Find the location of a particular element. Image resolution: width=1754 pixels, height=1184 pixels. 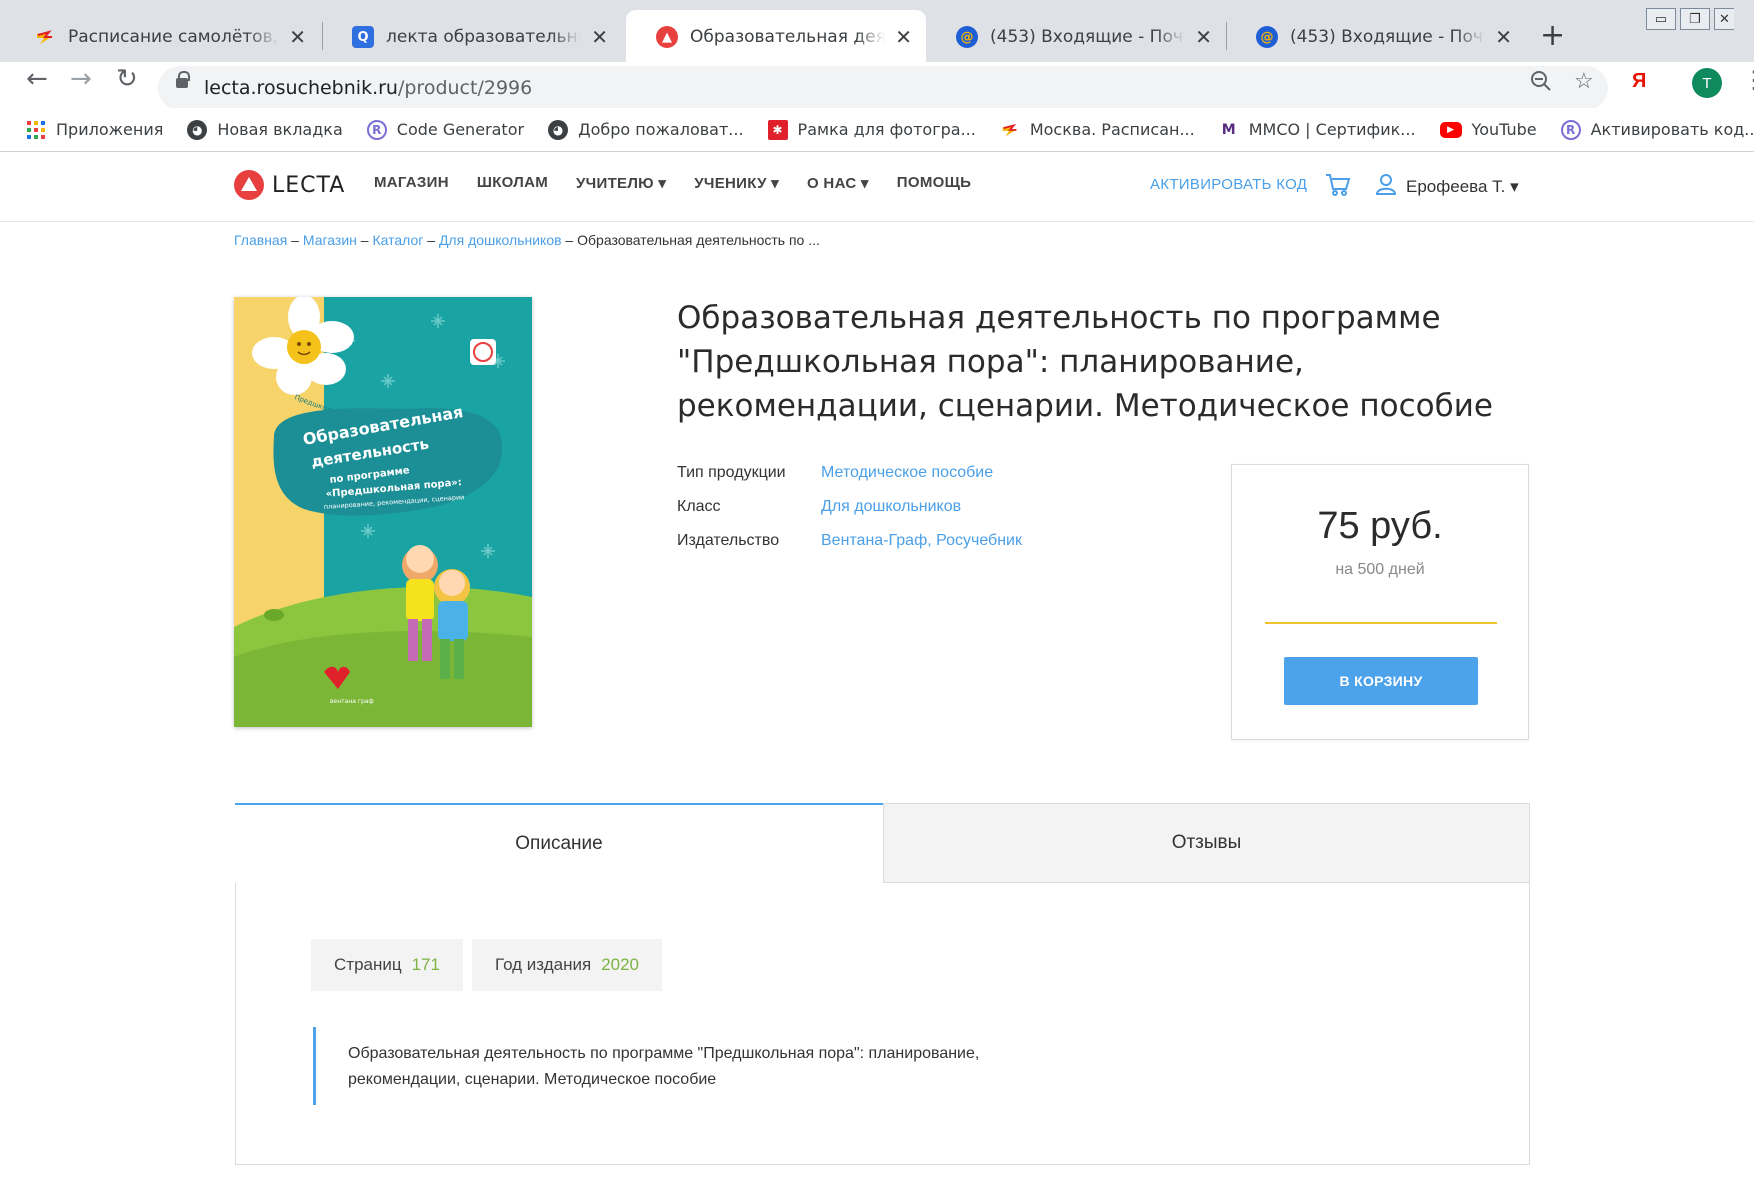

prop-row-type: Тип продукции Методическое пособие is located at coordinates (849, 481).